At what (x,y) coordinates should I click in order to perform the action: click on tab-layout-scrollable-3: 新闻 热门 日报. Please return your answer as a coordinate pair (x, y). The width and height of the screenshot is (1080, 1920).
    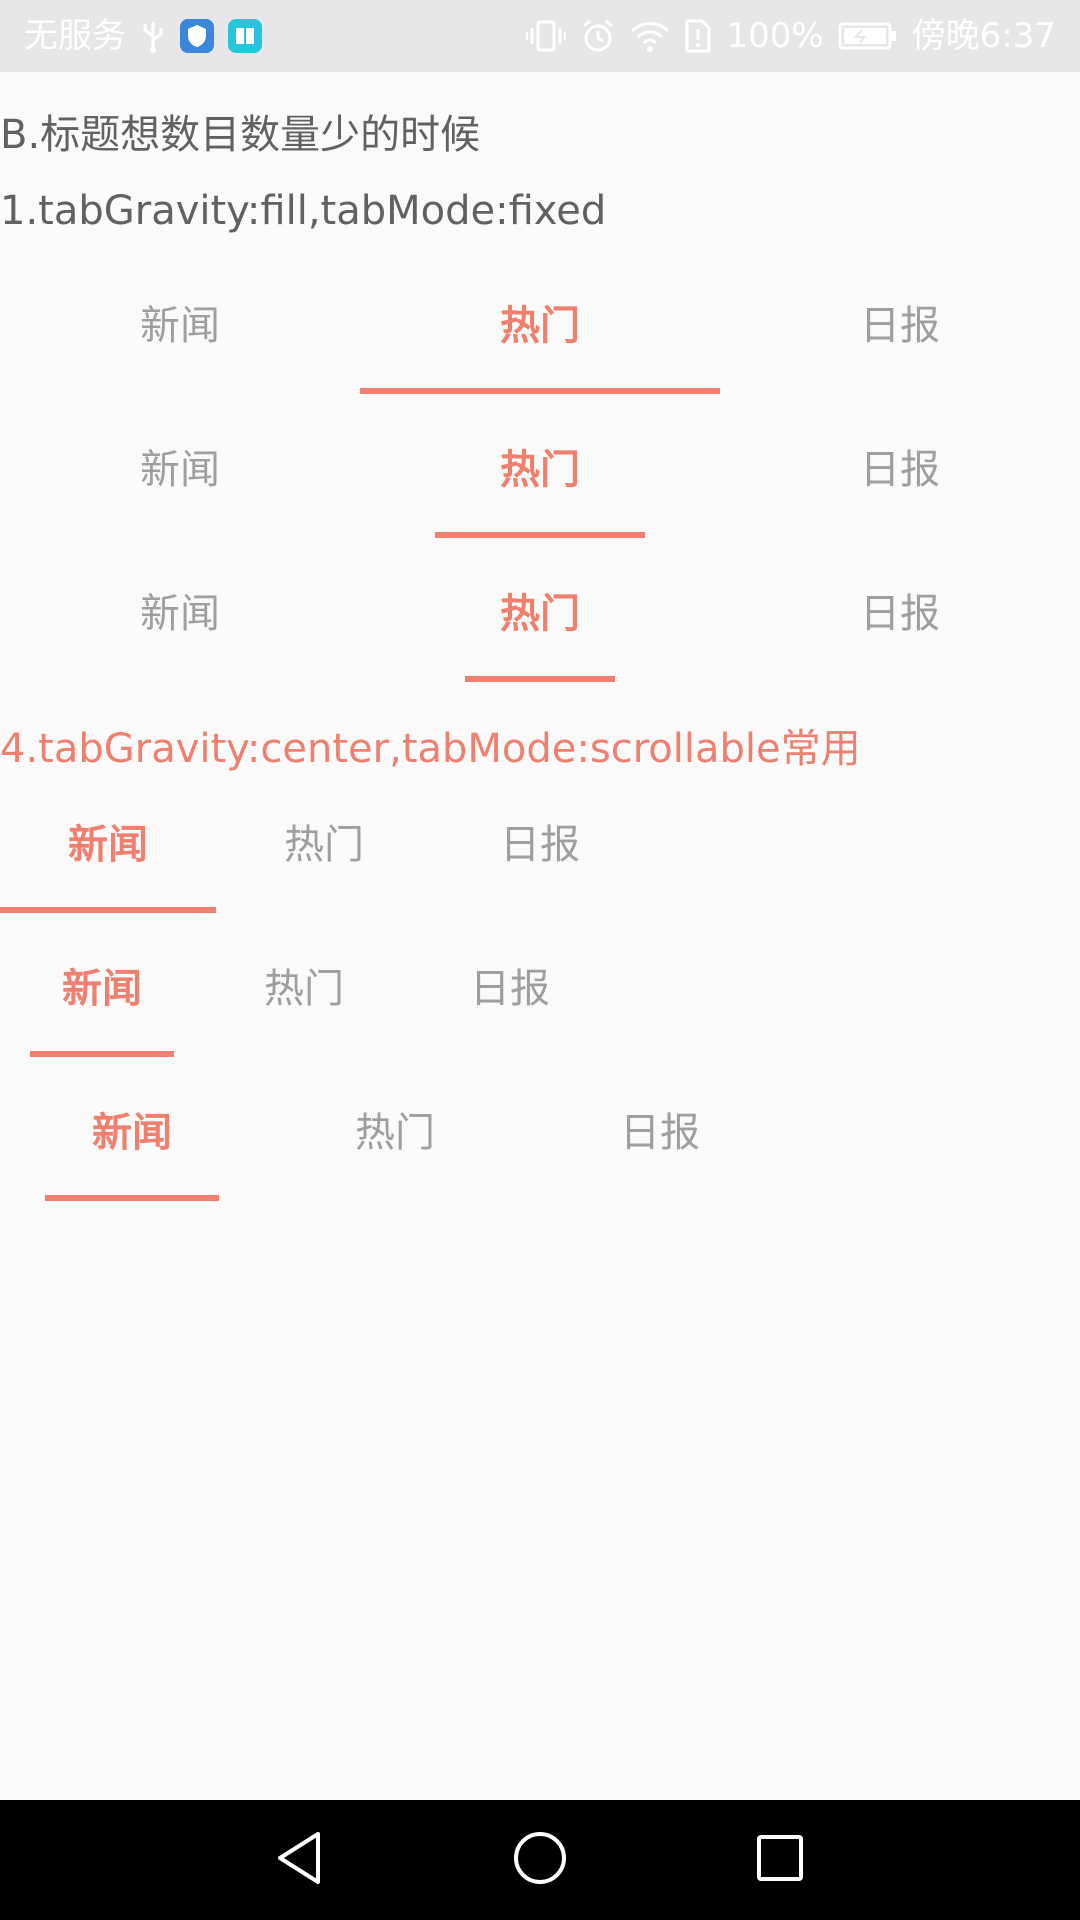
    Looking at the image, I should click on (540, 1129).